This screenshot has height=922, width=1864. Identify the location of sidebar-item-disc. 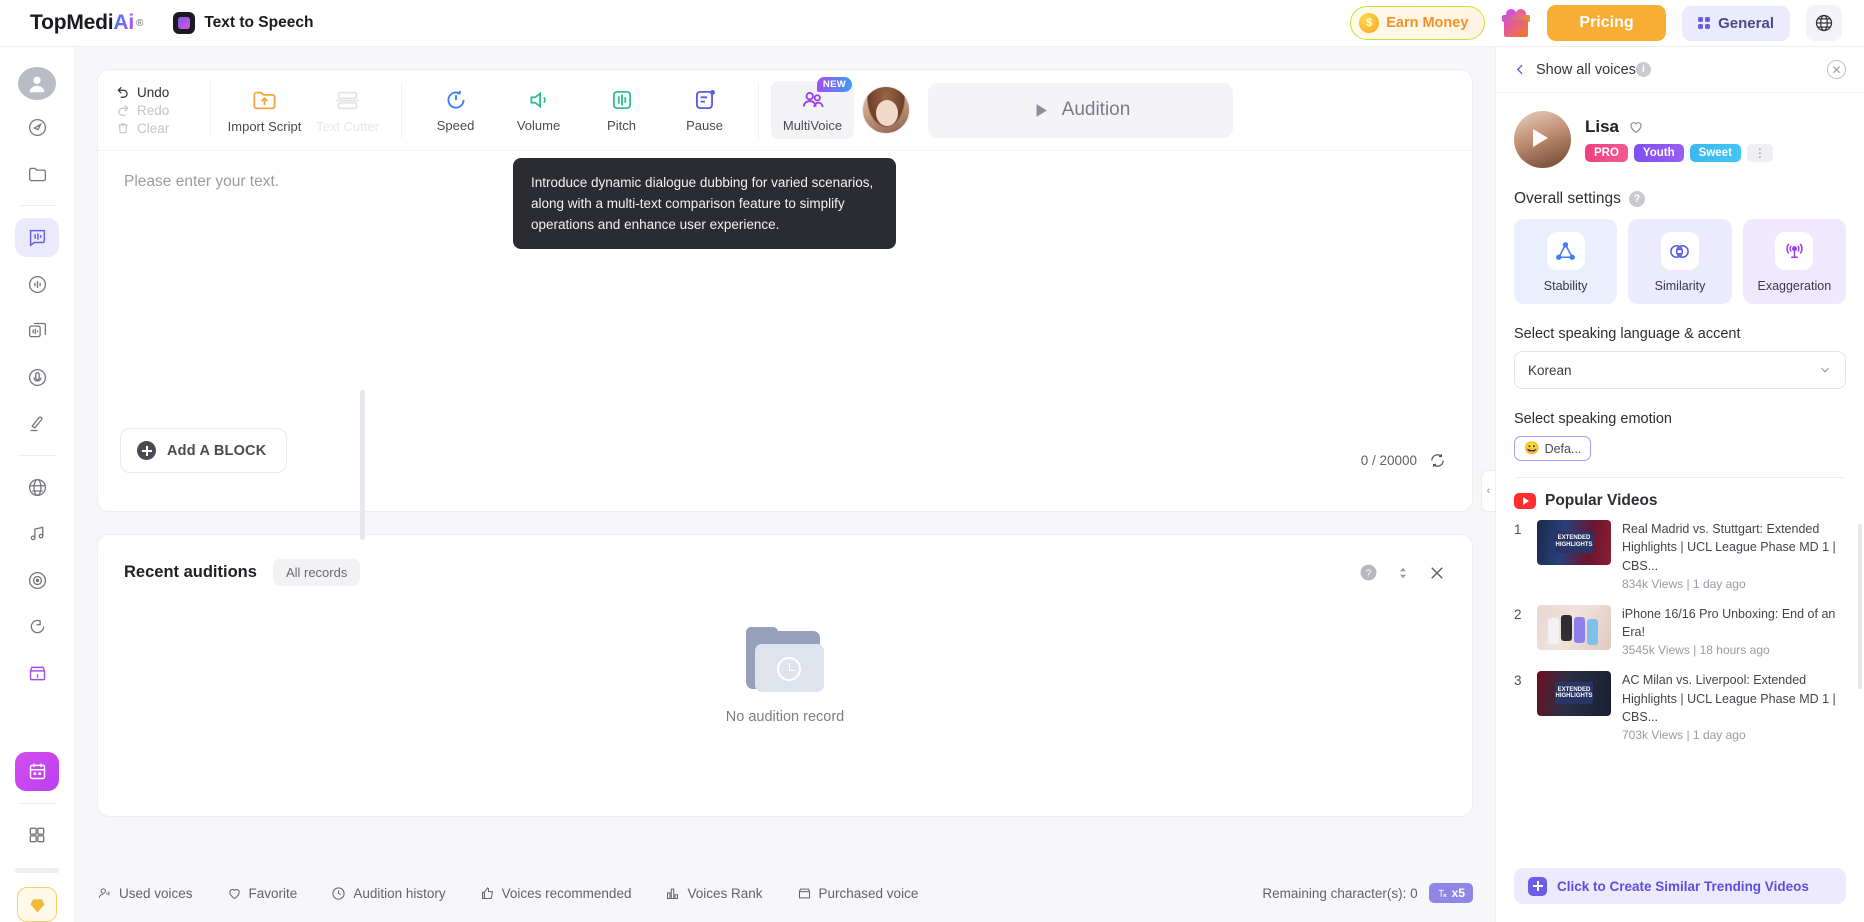
(37, 580).